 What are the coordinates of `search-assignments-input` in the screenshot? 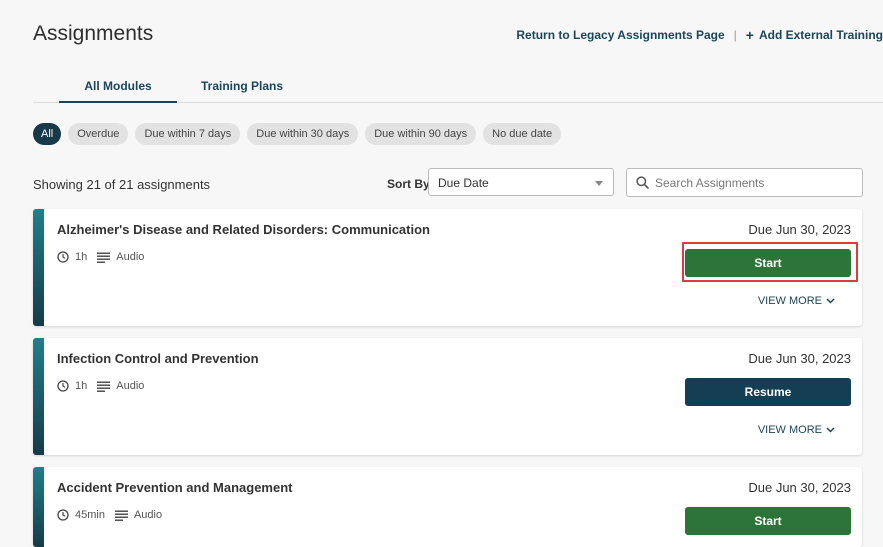 It's located at (752, 182).